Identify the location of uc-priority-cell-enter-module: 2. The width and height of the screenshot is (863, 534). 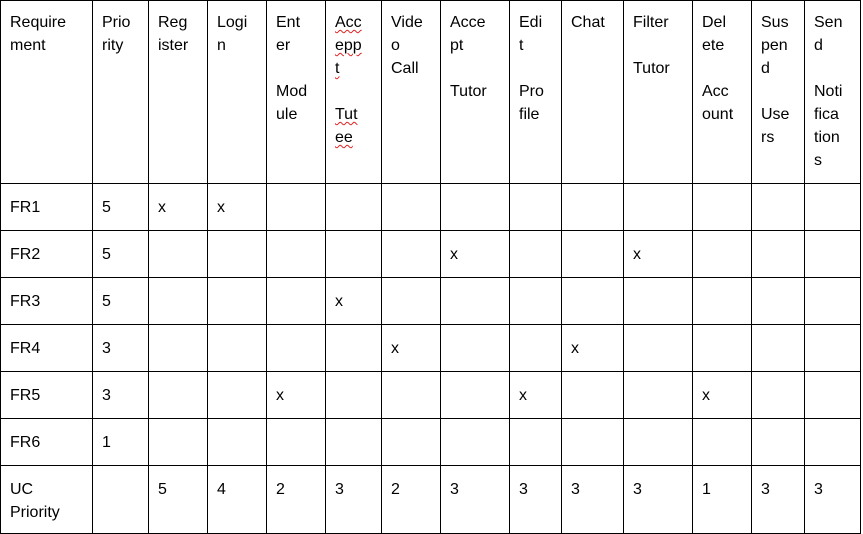
(296, 499).